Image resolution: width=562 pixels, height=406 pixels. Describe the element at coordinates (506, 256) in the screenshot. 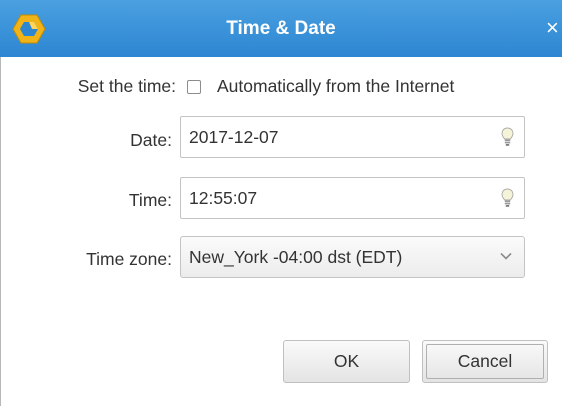

I see `chevron-down-icon` at that location.